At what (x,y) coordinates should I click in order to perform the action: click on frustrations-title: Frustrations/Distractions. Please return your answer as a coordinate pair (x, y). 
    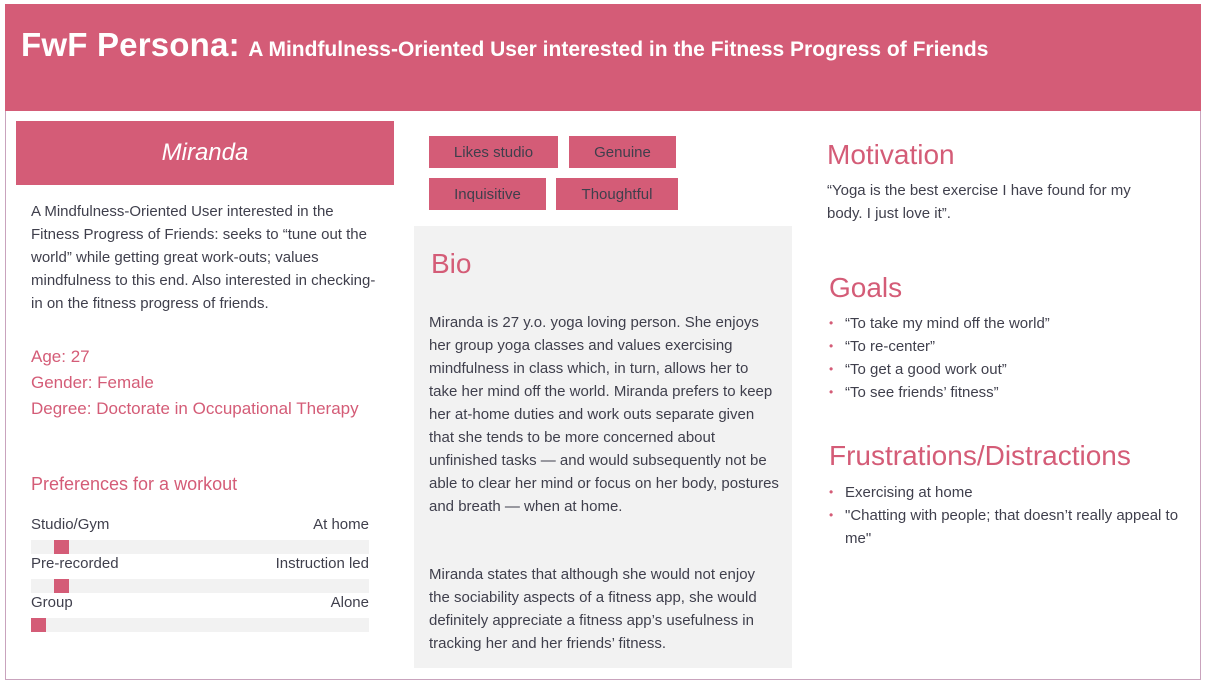
    Looking at the image, I should click on (980, 455).